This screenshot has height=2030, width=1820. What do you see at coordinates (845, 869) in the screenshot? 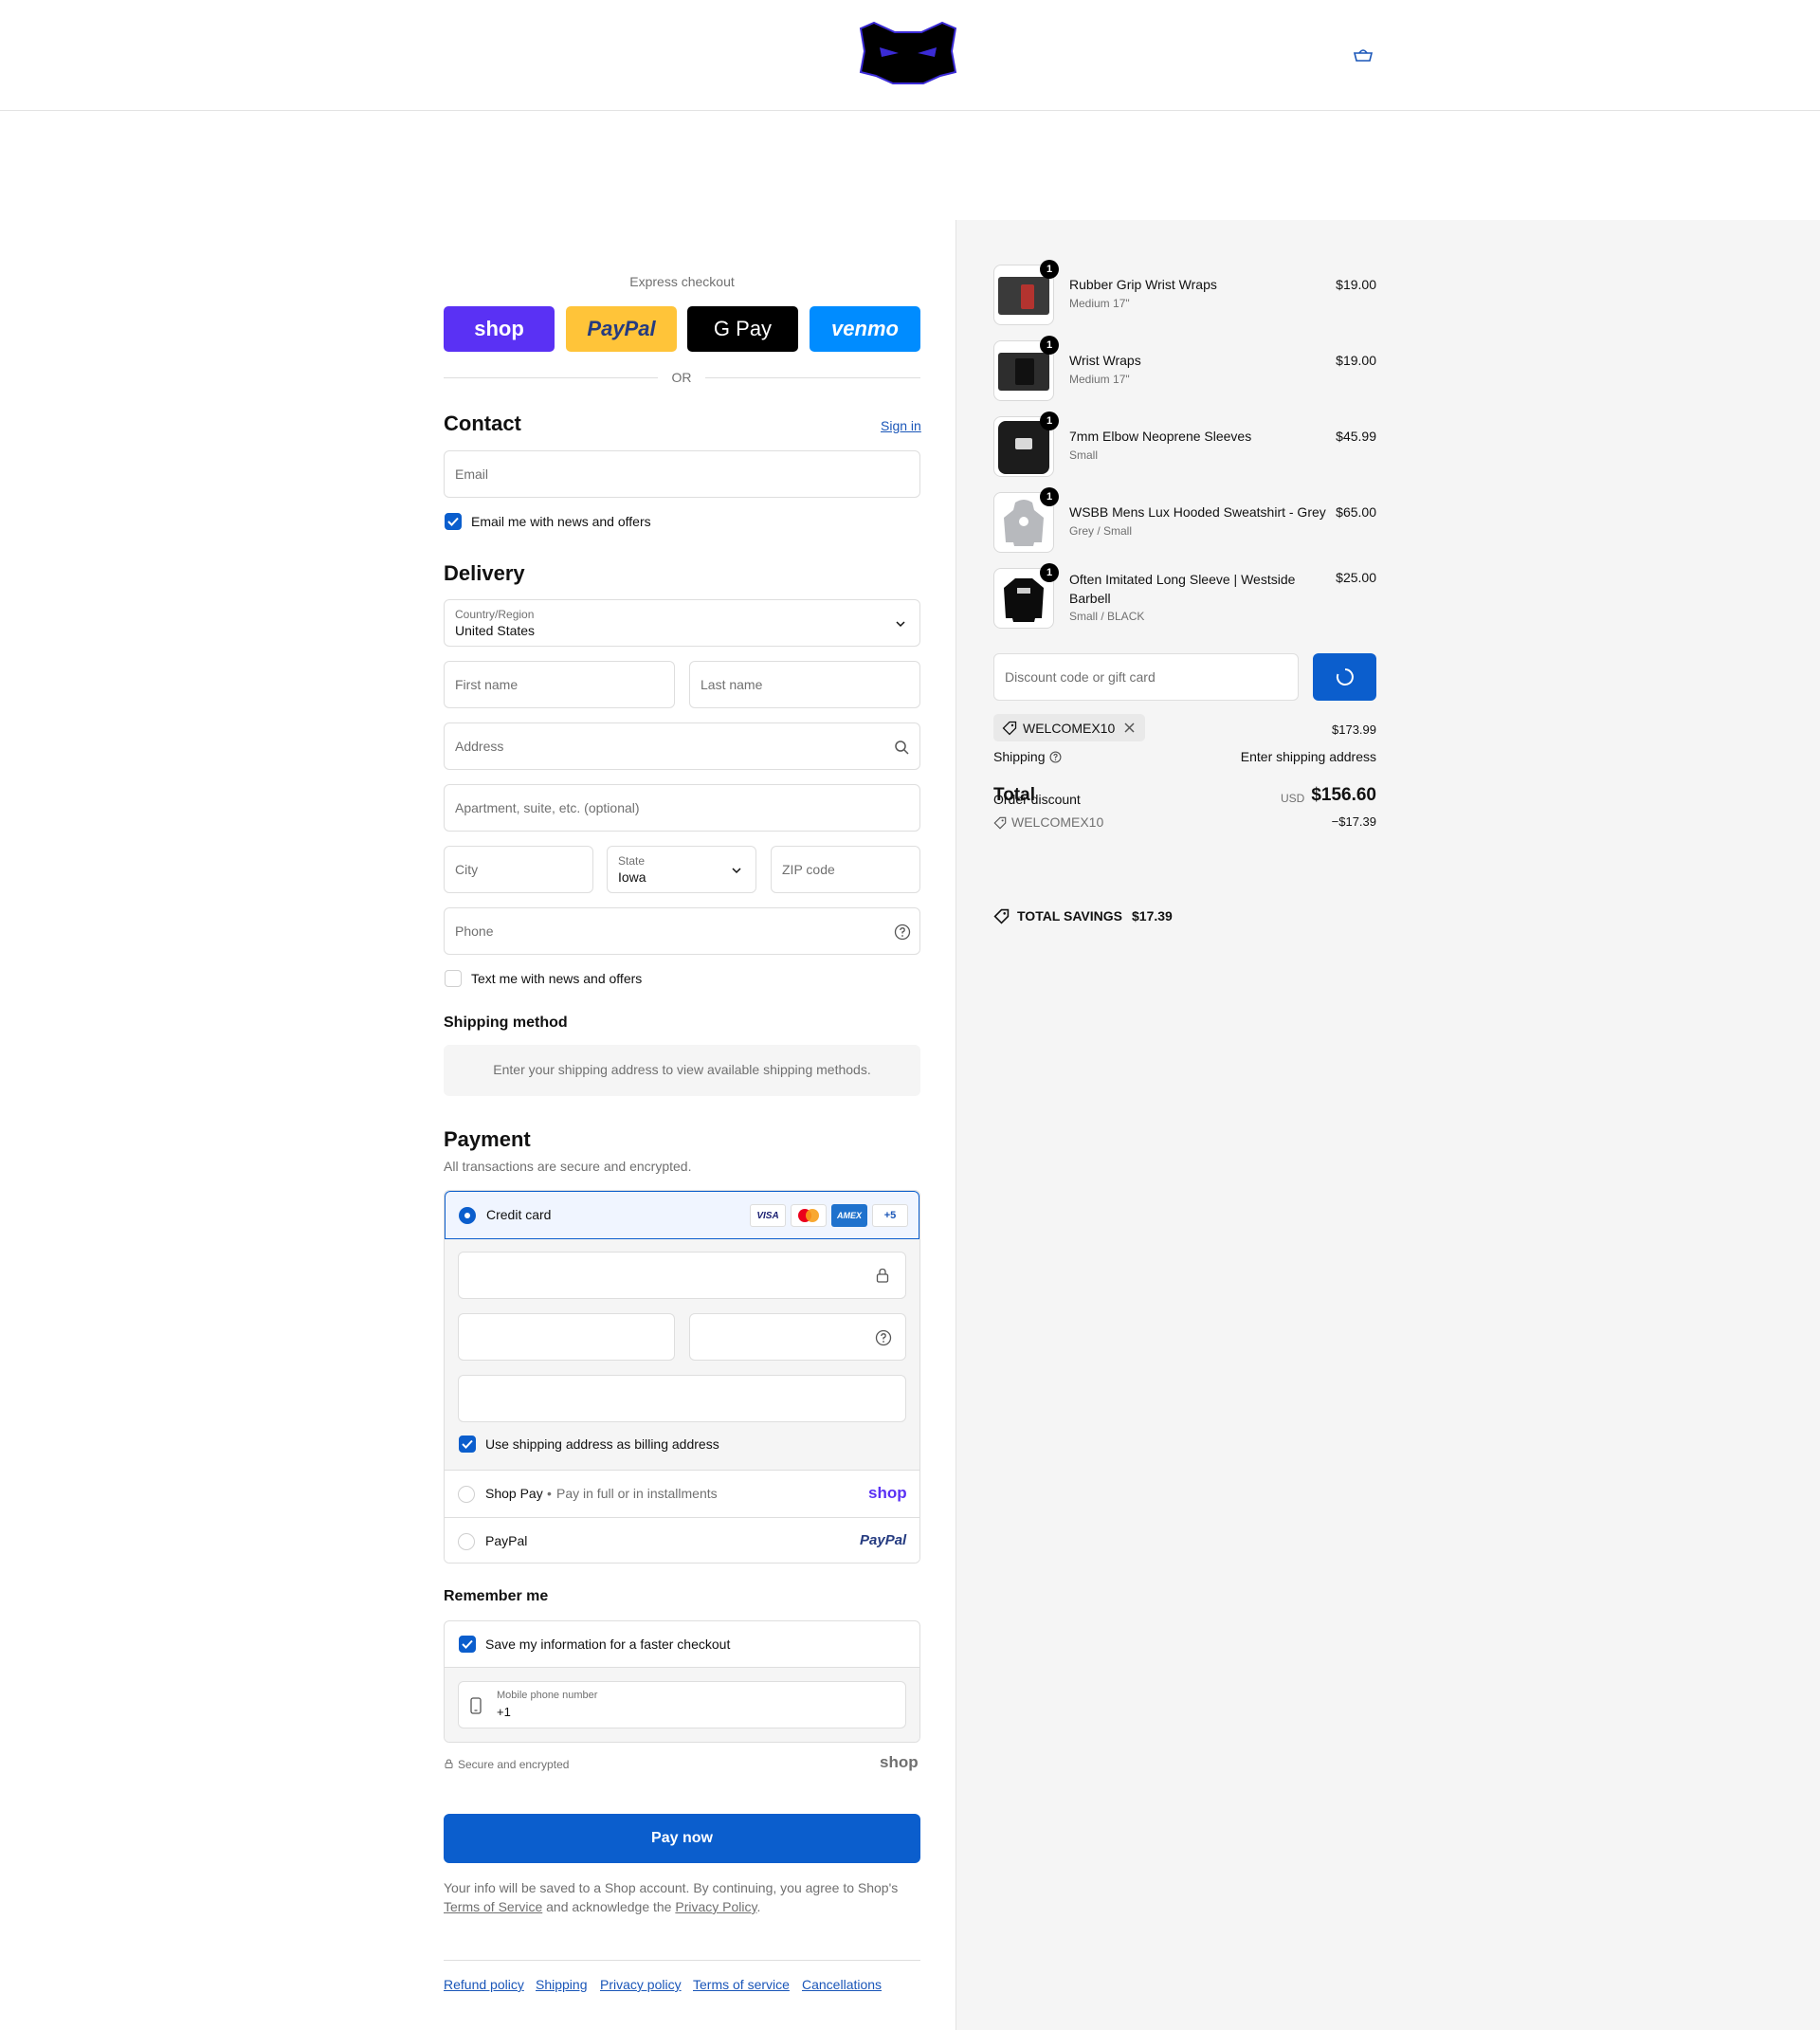
I see `zip-field: ZIP code` at bounding box center [845, 869].